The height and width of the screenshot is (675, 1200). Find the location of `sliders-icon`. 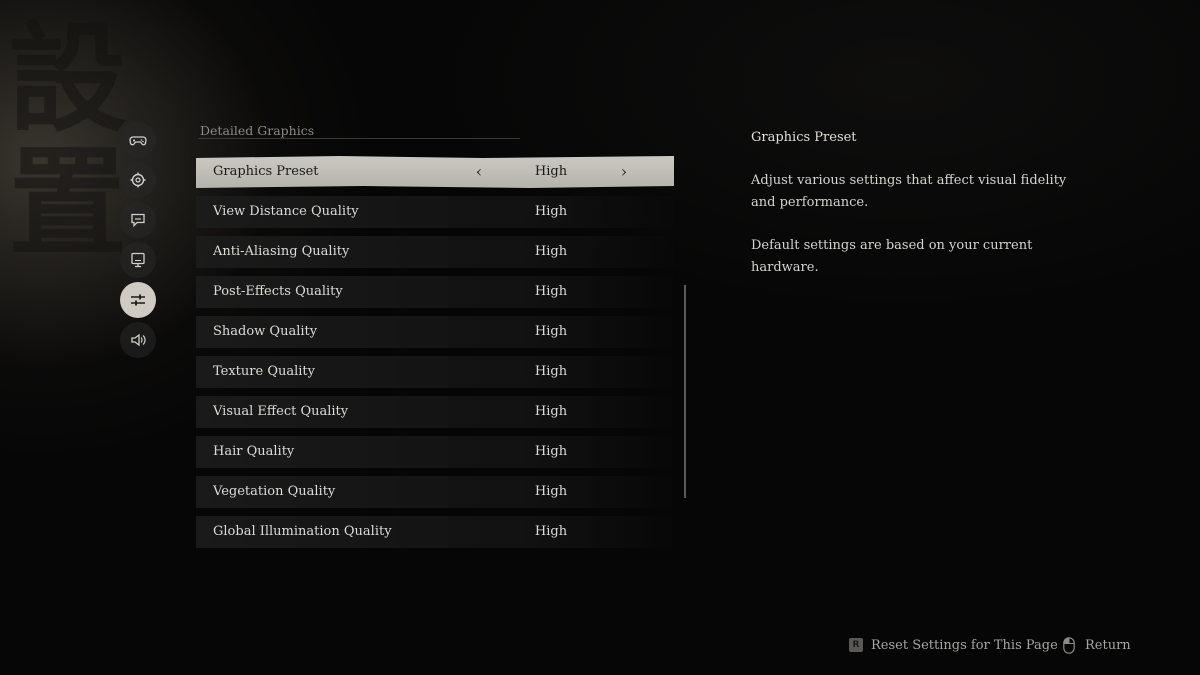

sliders-icon is located at coordinates (138, 300).